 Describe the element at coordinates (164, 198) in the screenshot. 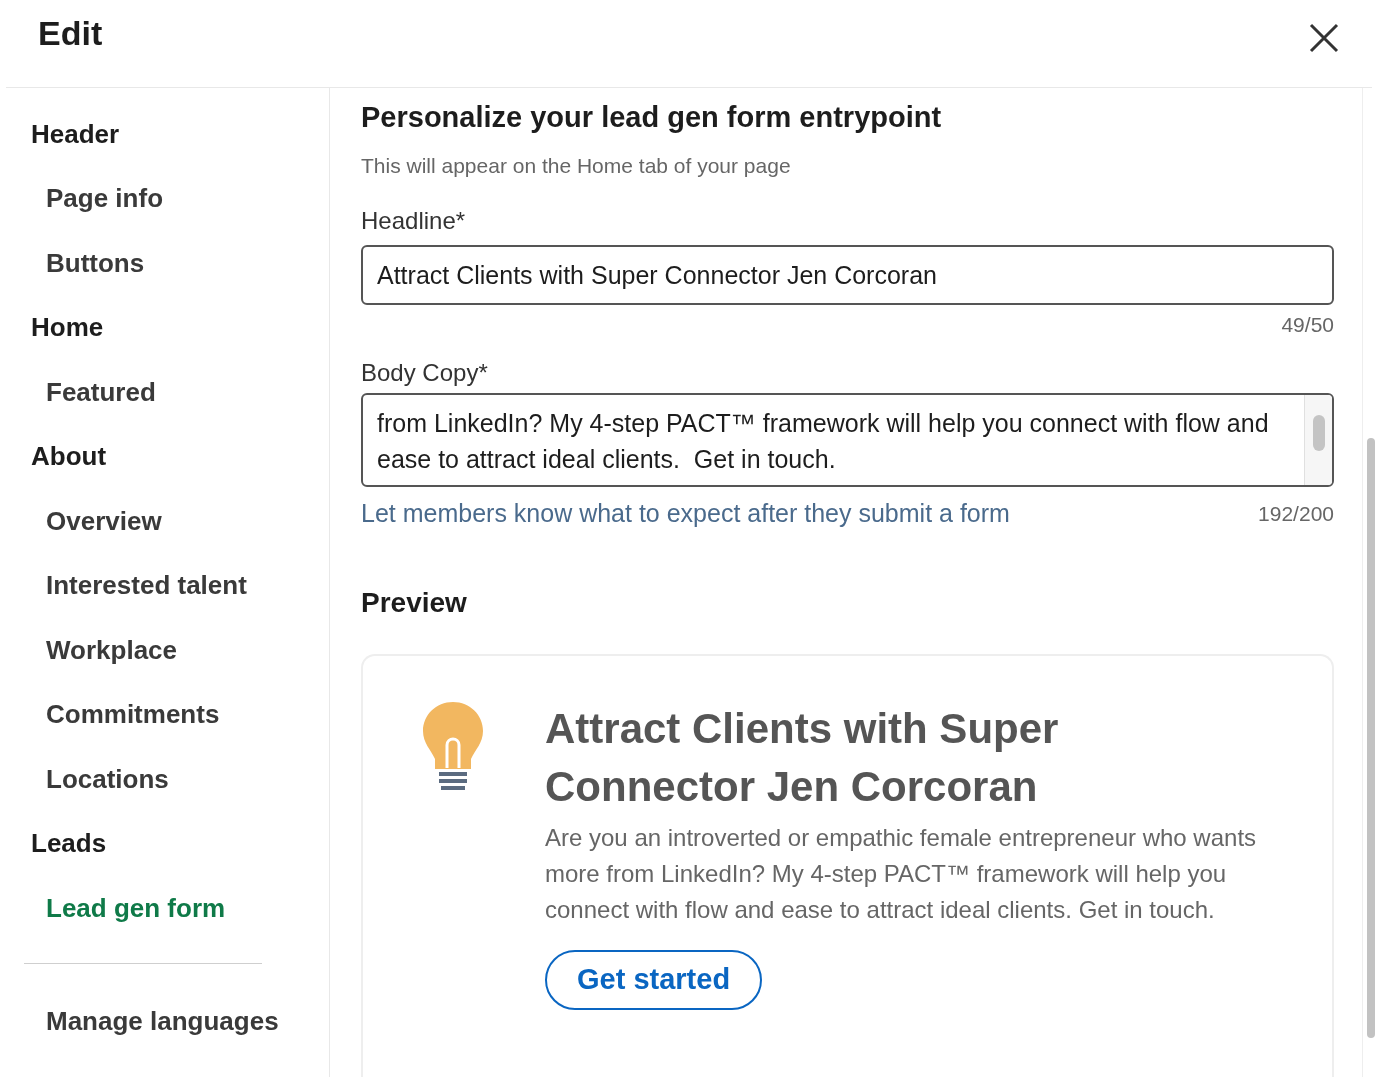

I see `sidebar-item: Page info` at that location.